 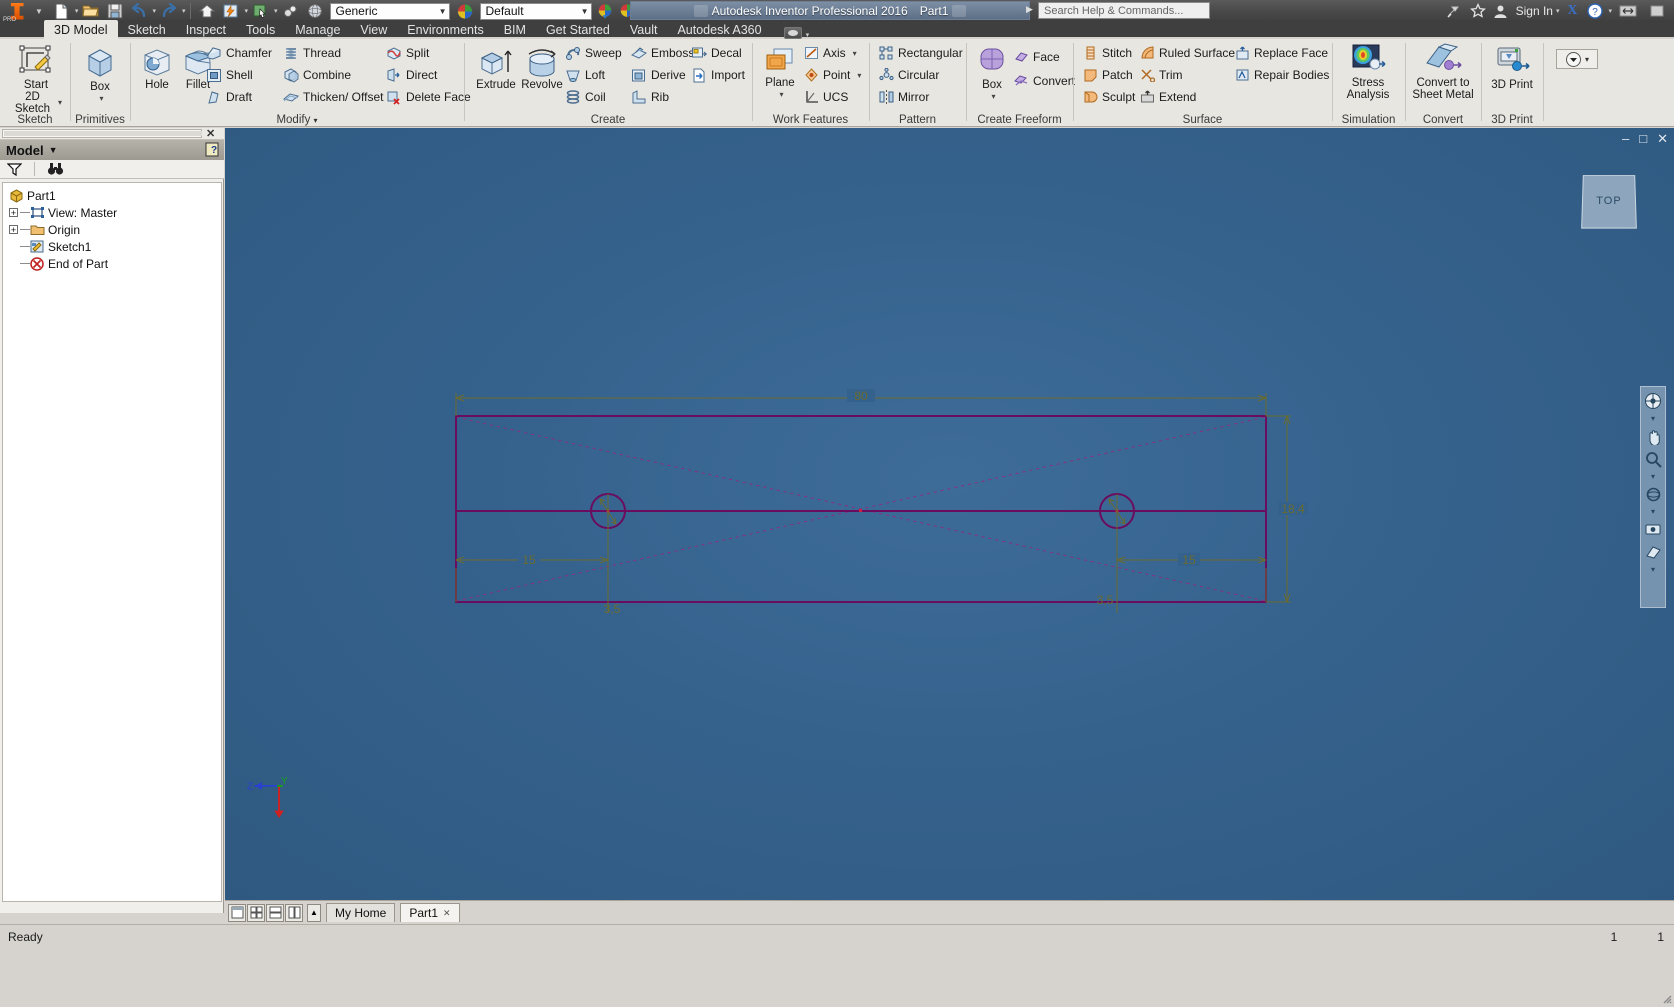 I want to click on freeform-face-button: Face, so click(x=1036, y=57).